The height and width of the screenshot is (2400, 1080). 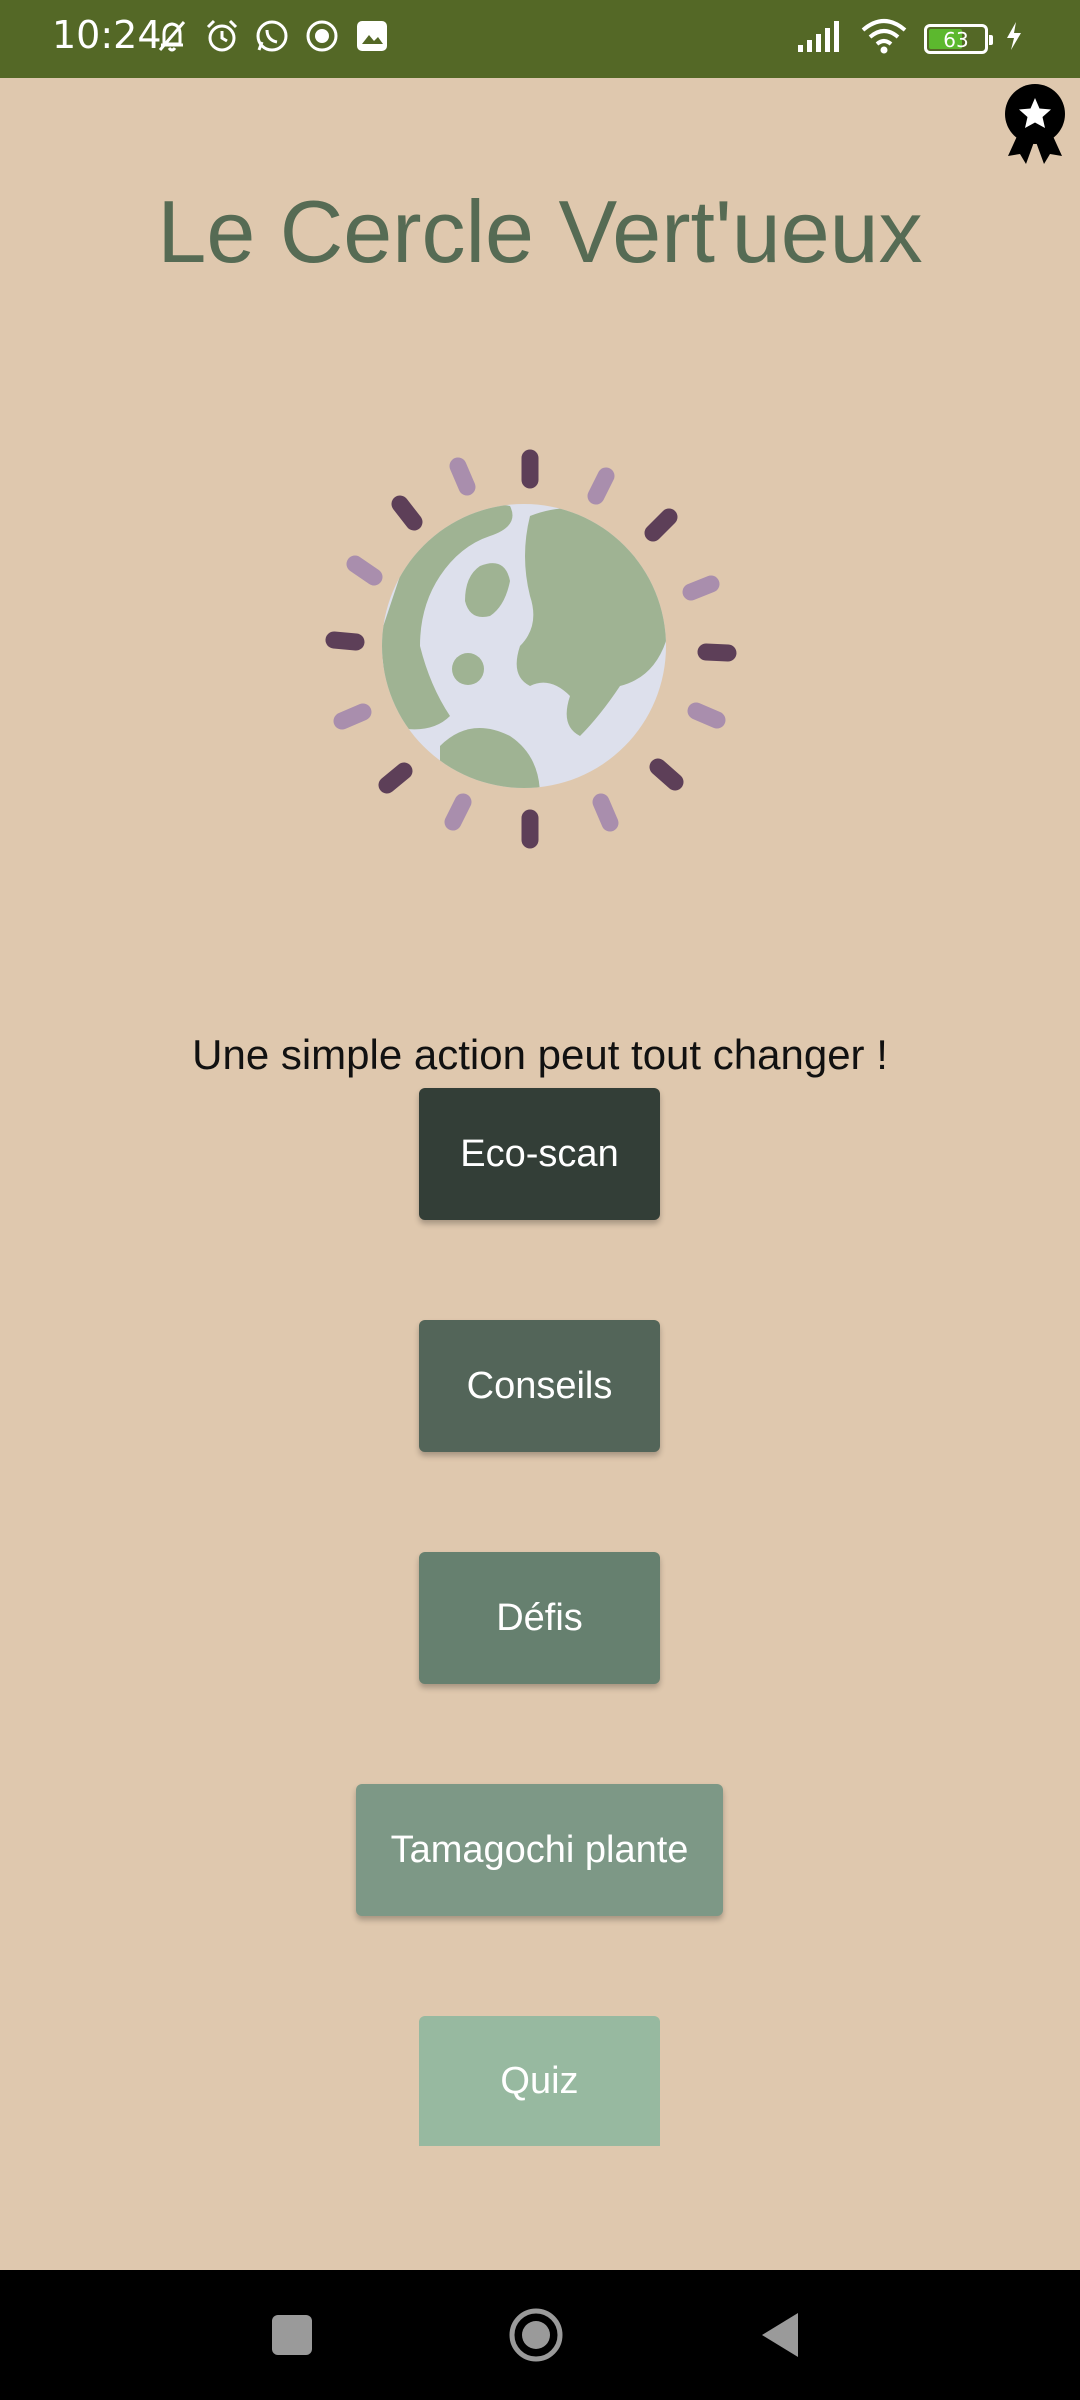 What do you see at coordinates (910, 38) in the screenshot?
I see `status-system-icons: 63` at bounding box center [910, 38].